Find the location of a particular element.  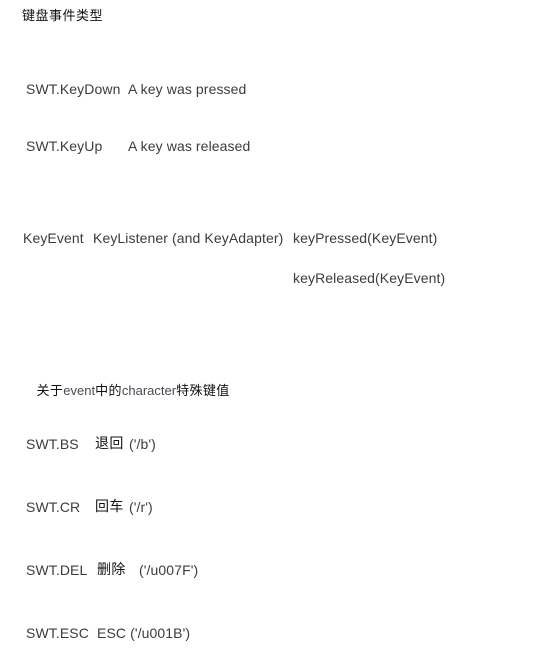

event-description-keydown: A key was pressed is located at coordinates (187, 89).